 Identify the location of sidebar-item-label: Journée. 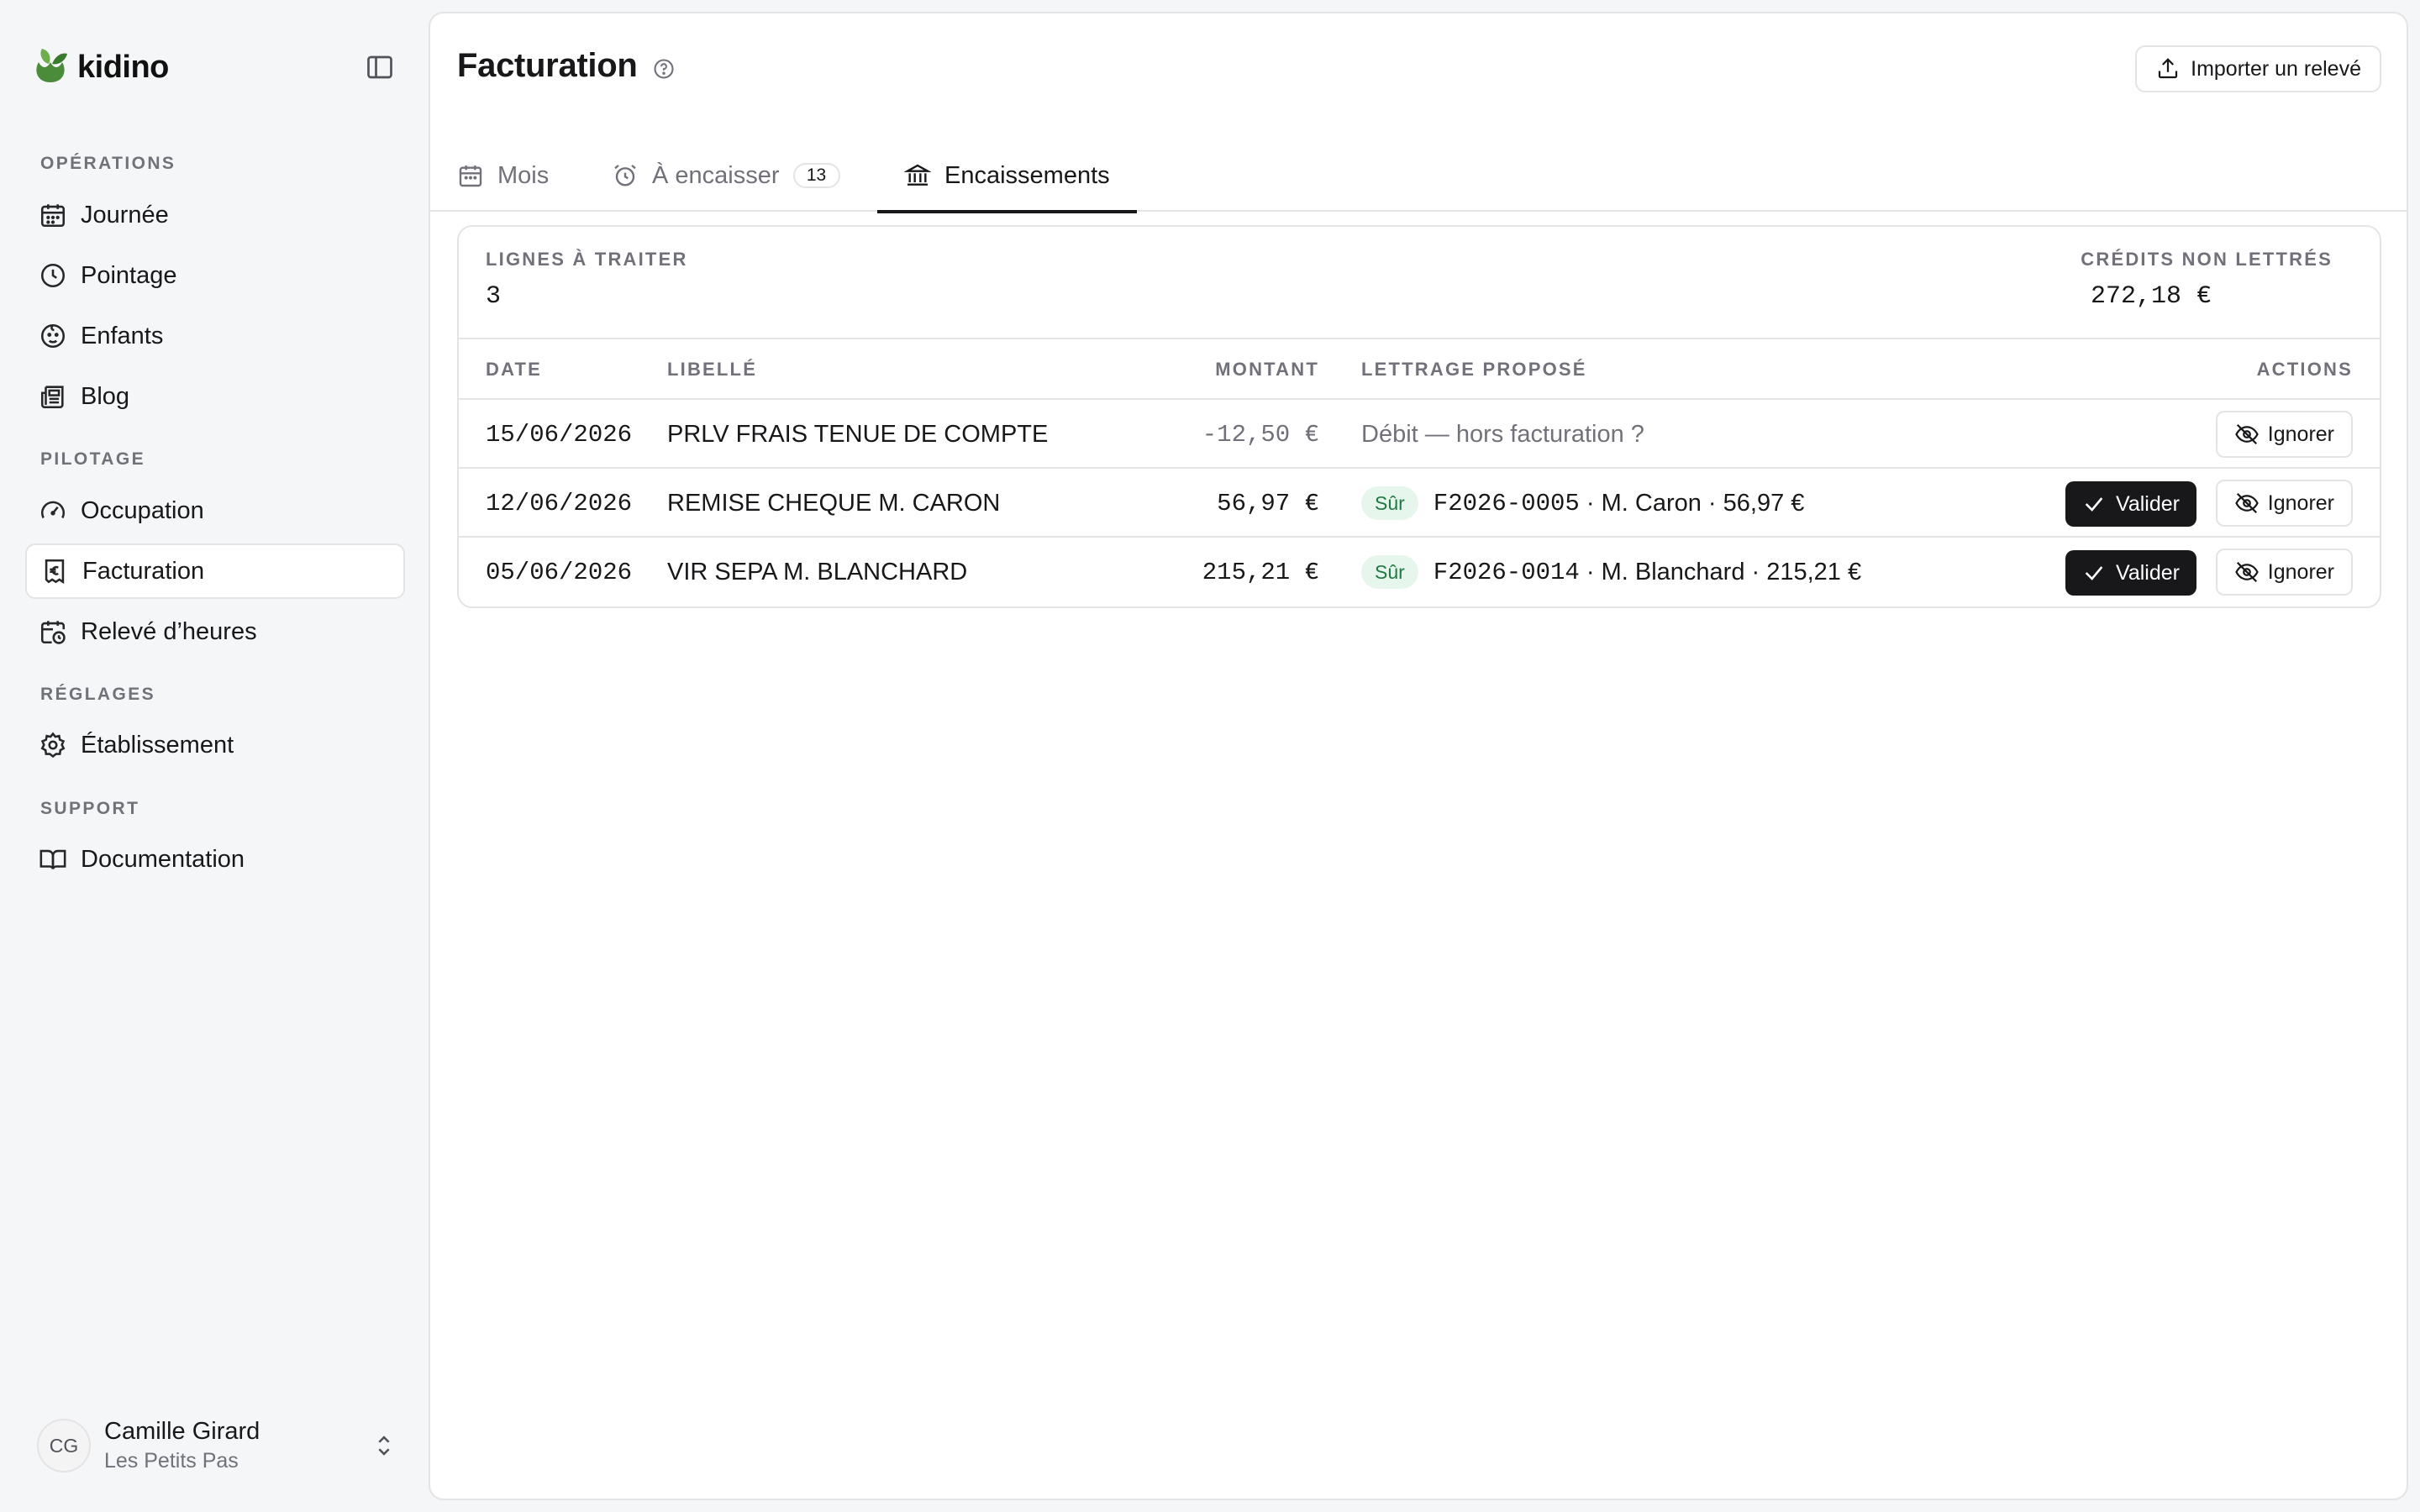
(125, 214).